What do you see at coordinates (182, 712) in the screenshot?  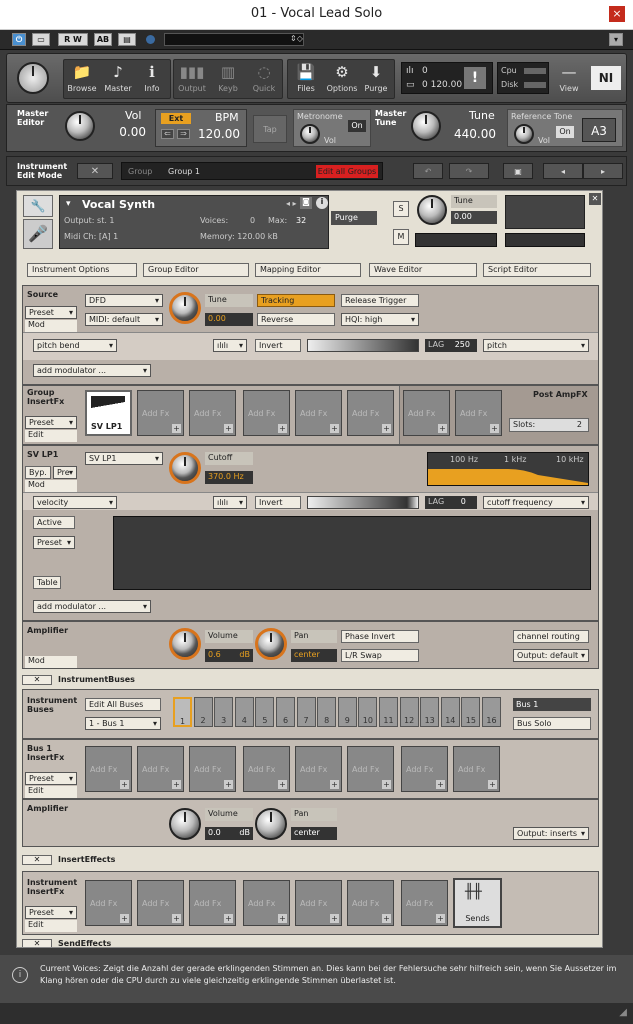 I see `bus-button-1: 1` at bounding box center [182, 712].